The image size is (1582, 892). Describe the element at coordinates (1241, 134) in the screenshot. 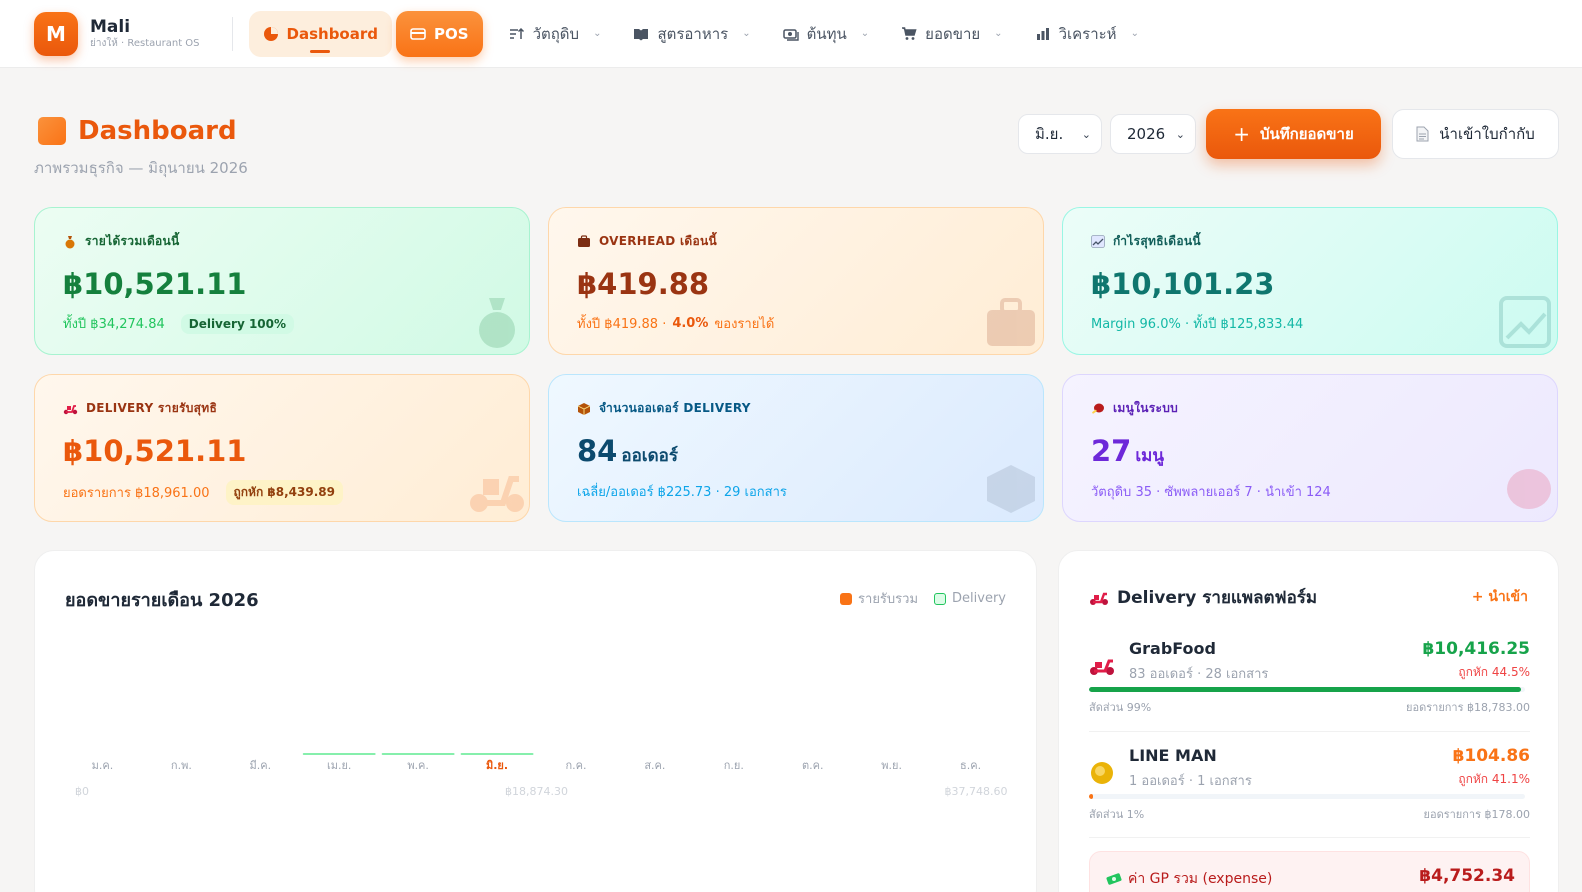

I see `plus-icon: +` at that location.